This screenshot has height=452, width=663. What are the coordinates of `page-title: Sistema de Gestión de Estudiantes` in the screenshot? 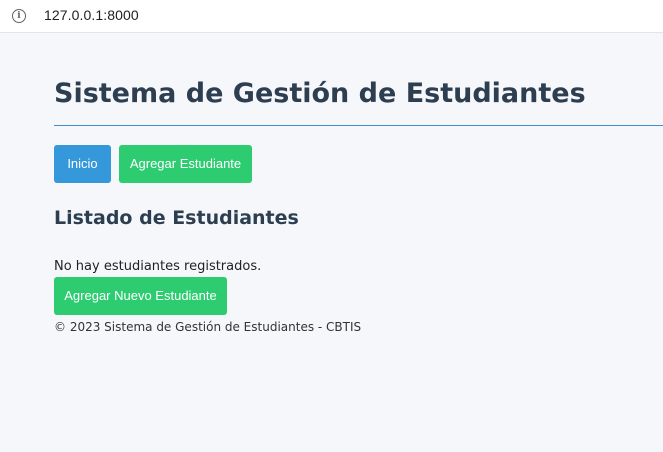 It's located at (320, 93).